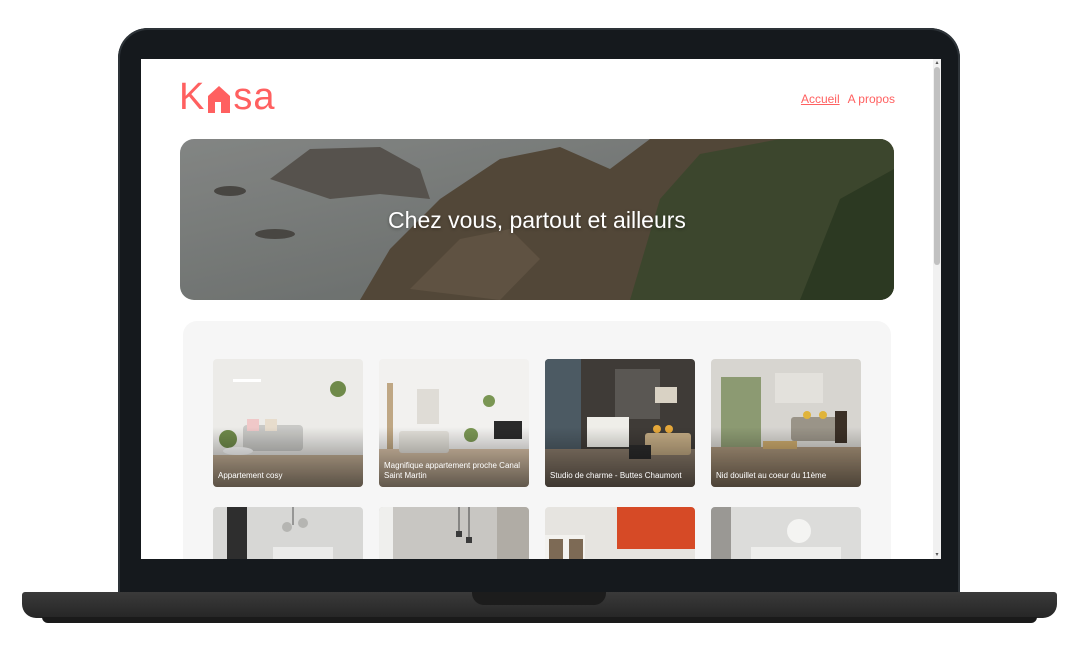 The image size is (1080, 663). Describe the element at coordinates (937, 63) in the screenshot. I see `scroll-up-arrow-icon: ▴` at that location.